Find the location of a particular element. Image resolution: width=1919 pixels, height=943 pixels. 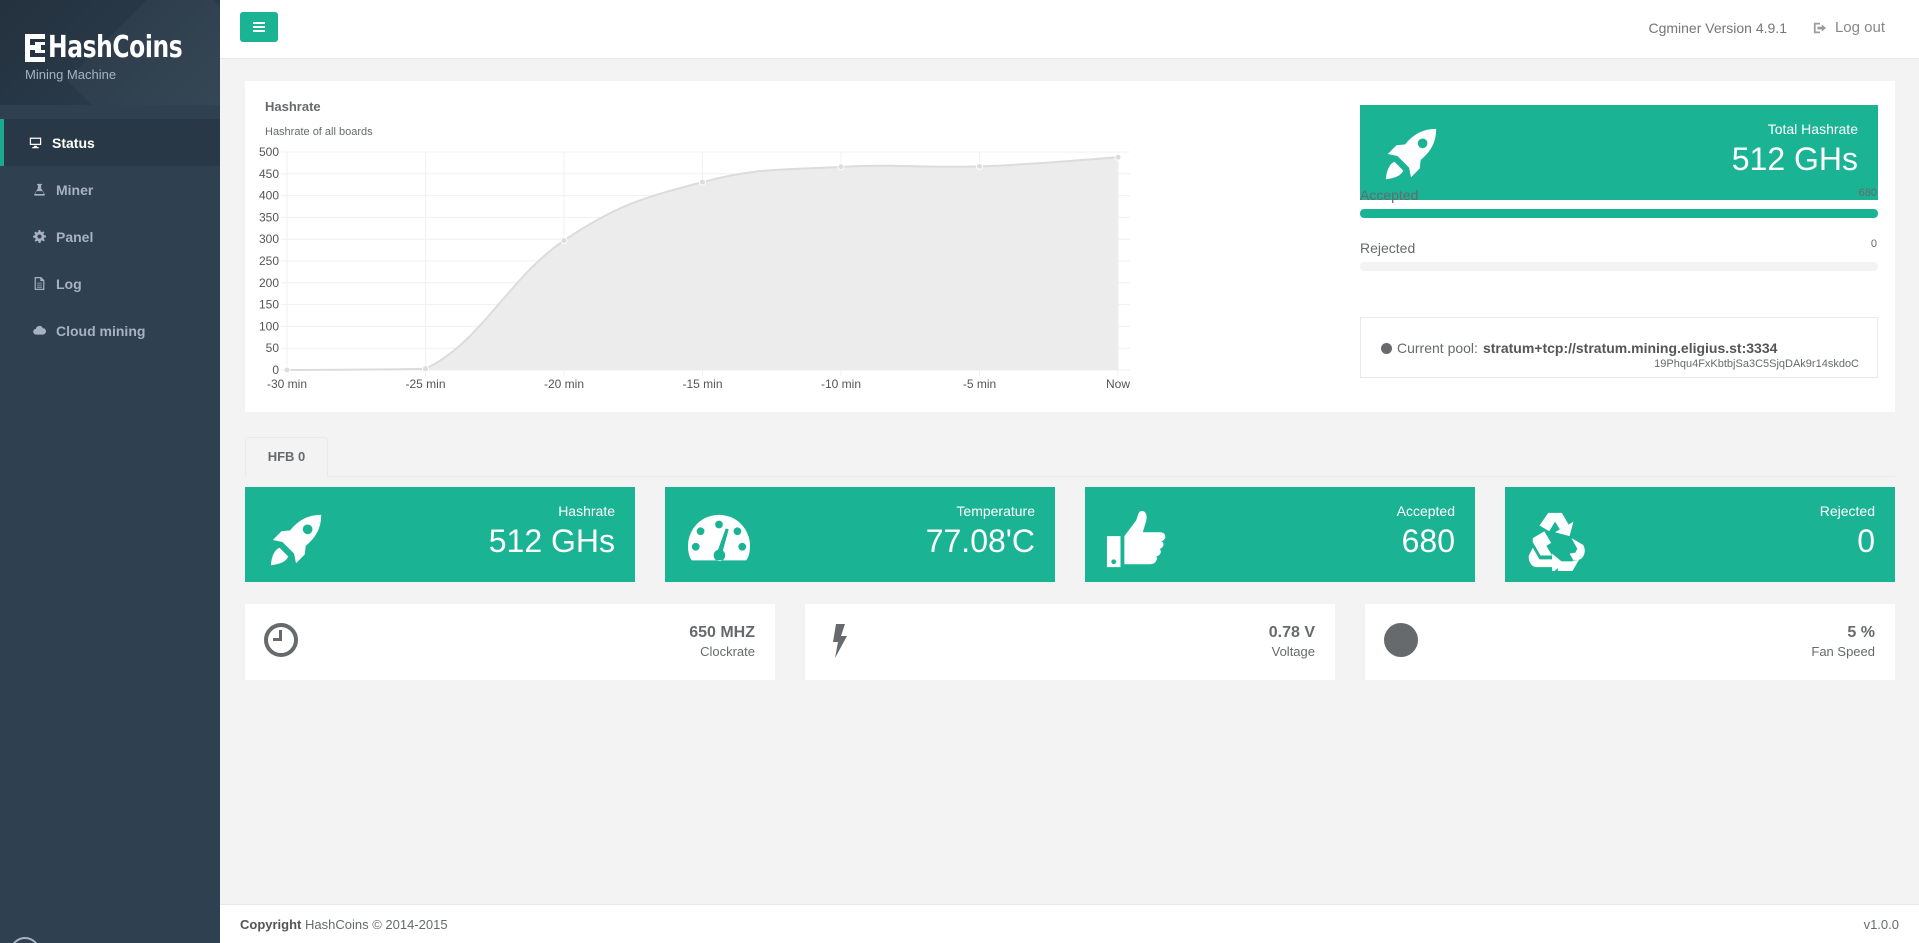

monitor-icon is located at coordinates (35, 143).